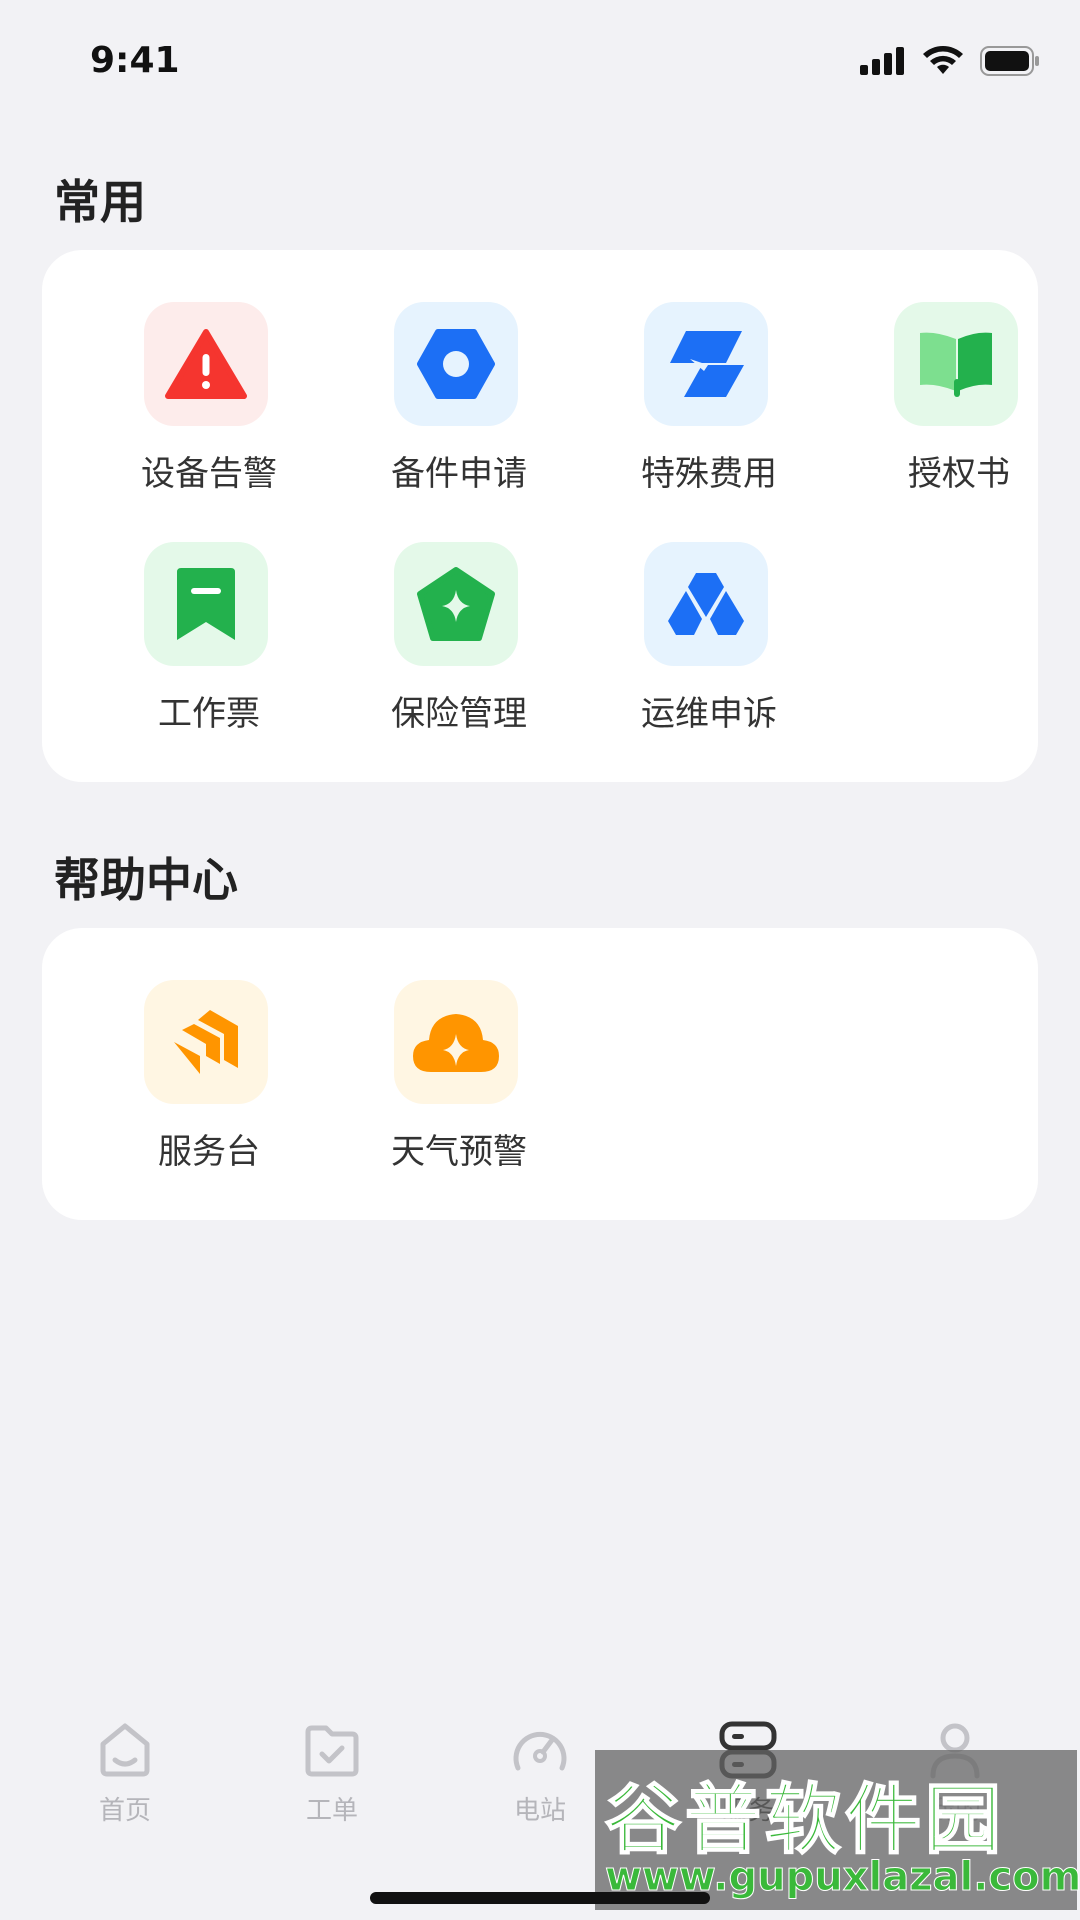  Describe the element at coordinates (959, 474) in the screenshot. I see `authorization-label: 授权书` at that location.